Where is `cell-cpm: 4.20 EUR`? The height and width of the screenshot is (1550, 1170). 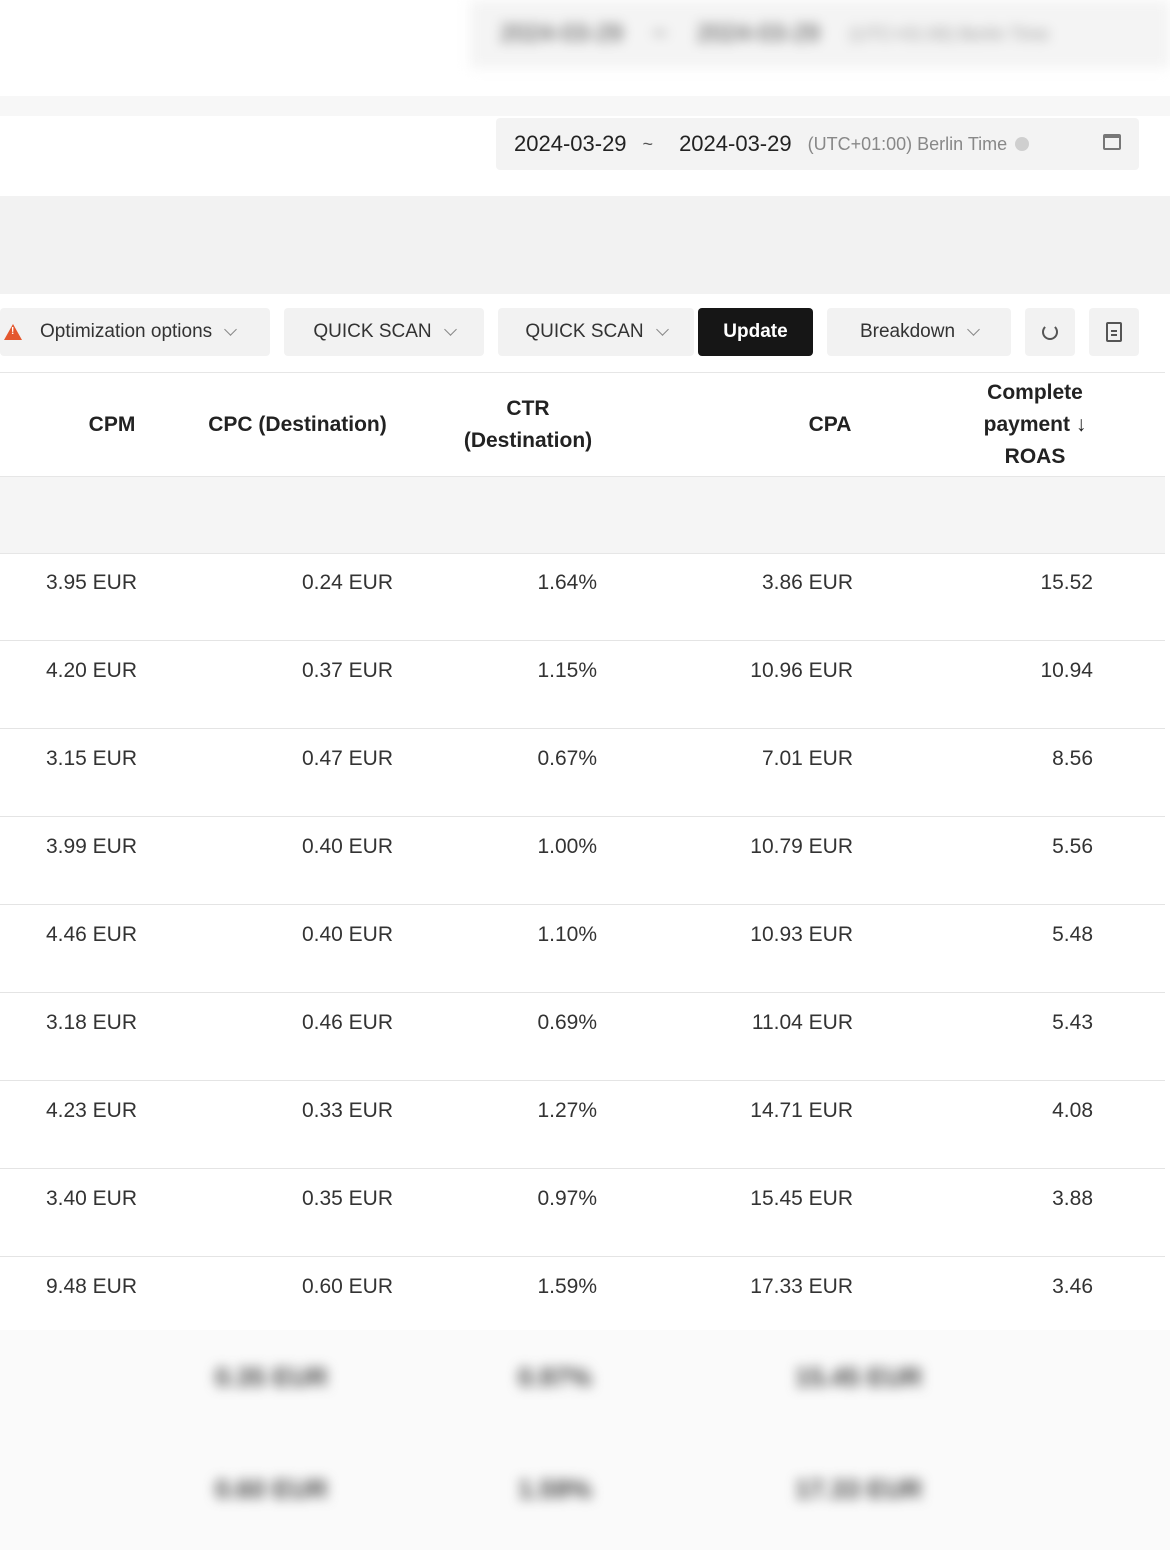 cell-cpm: 4.20 EUR is located at coordinates (91, 670).